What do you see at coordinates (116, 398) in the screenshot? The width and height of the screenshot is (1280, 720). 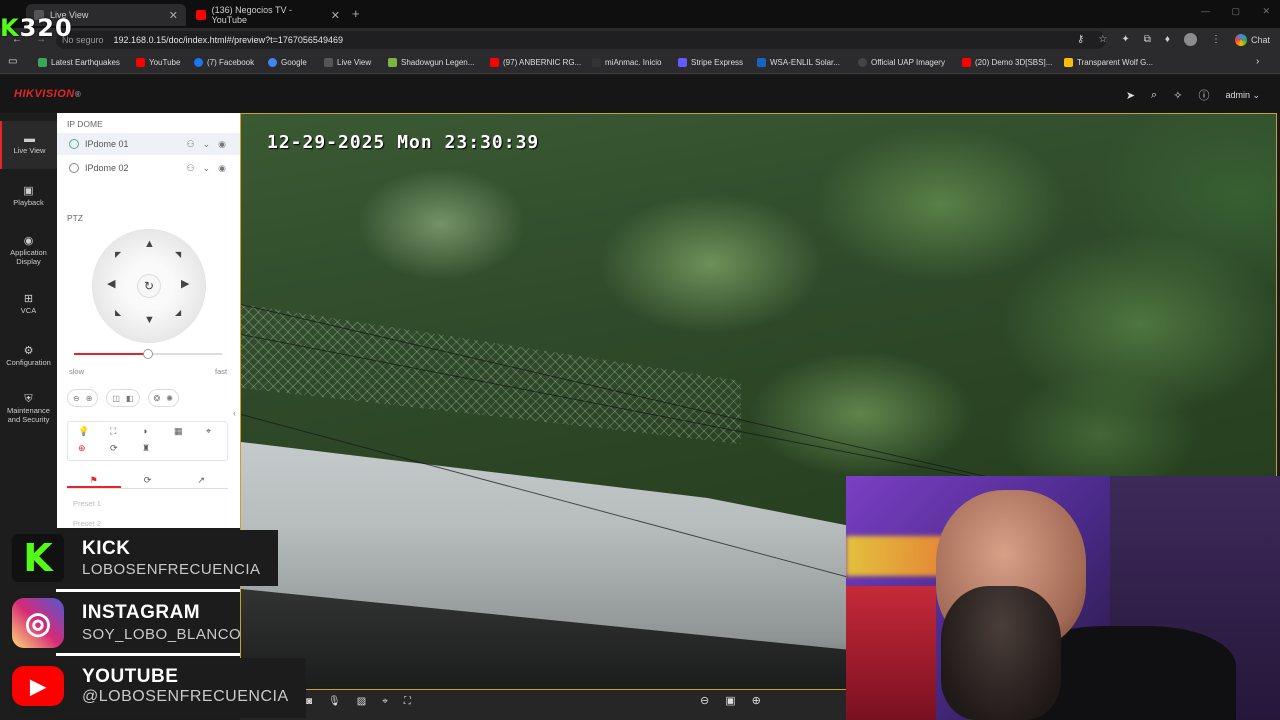 I see `focus-near-icon: ◫` at bounding box center [116, 398].